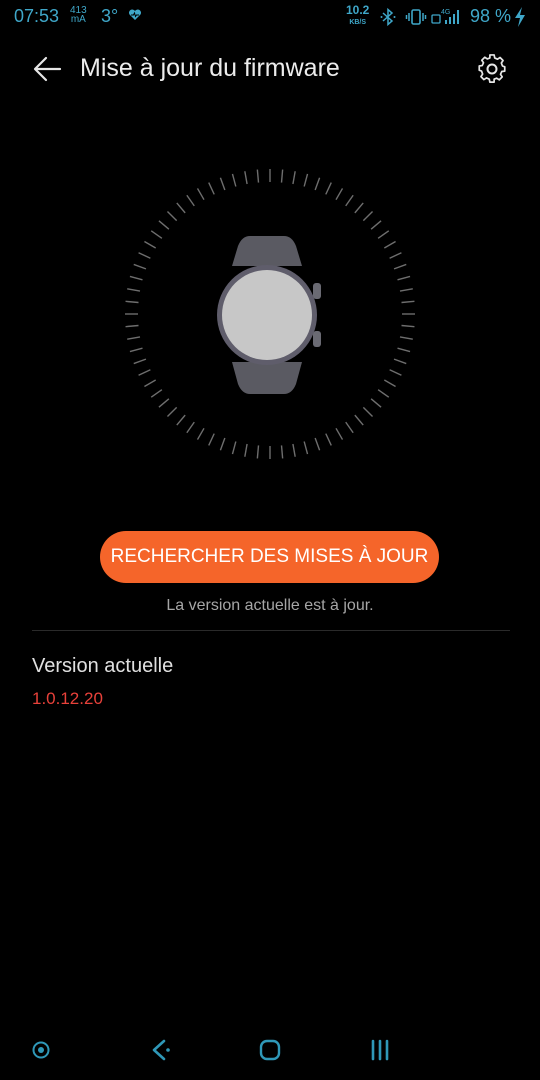 This screenshot has width=540, height=1080. I want to click on charging-icon, so click(520, 19).